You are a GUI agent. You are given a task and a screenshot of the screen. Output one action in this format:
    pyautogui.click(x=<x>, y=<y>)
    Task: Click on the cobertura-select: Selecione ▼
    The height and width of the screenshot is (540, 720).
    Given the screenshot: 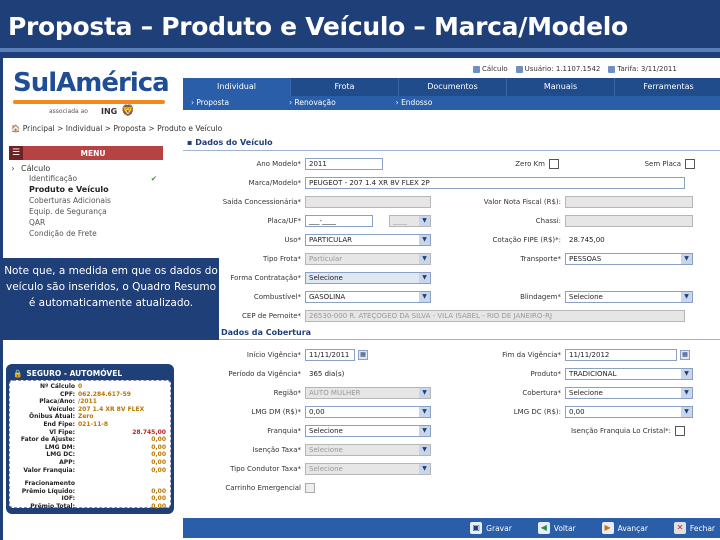 What is the action you would take?
    pyautogui.click(x=629, y=393)
    